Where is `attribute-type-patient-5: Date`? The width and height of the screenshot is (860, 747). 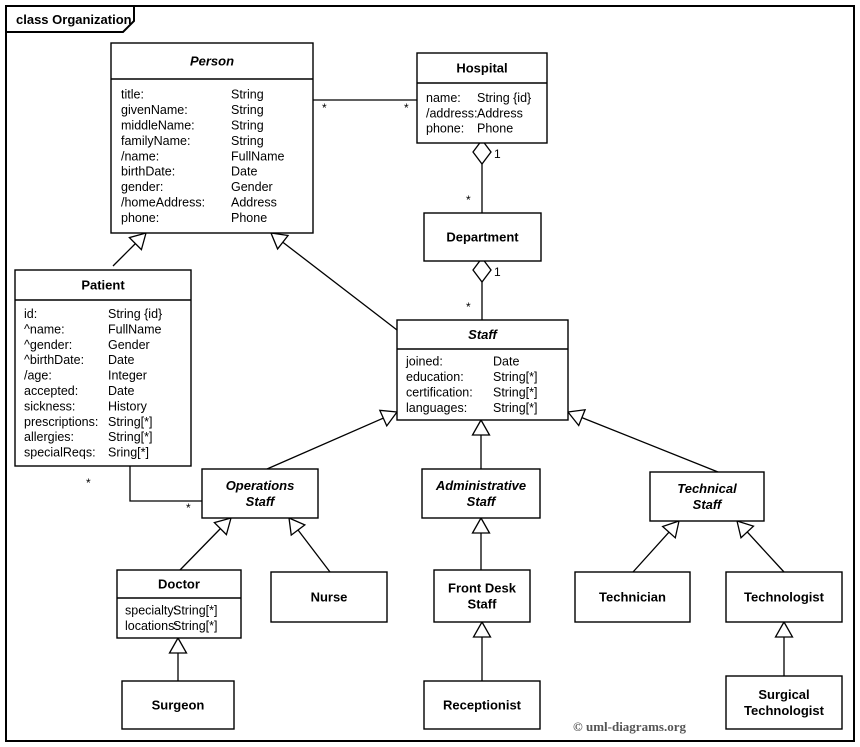
attribute-type-patient-5: Date is located at coordinates (121, 391).